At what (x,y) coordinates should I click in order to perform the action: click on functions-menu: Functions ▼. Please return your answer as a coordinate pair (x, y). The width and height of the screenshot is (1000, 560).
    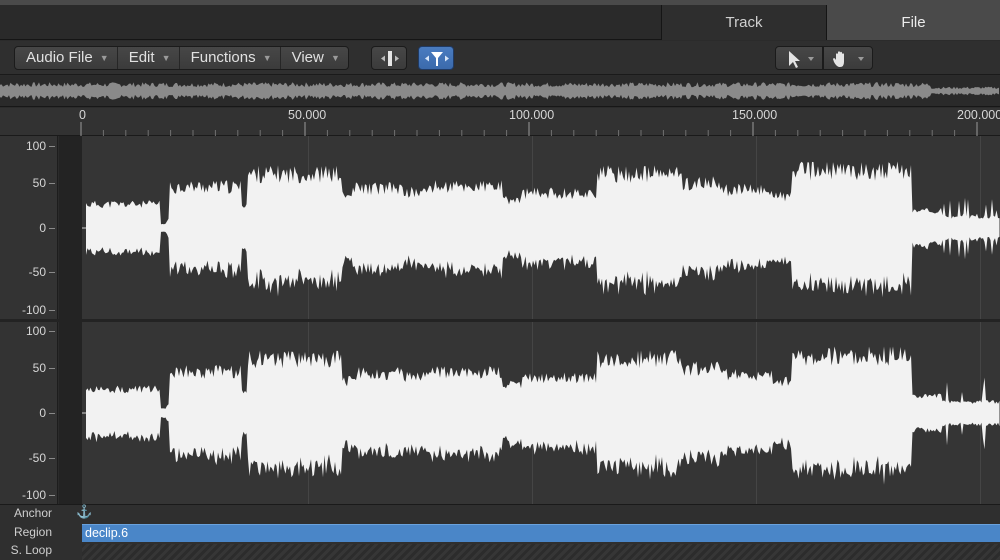
    Looking at the image, I should click on (230, 58).